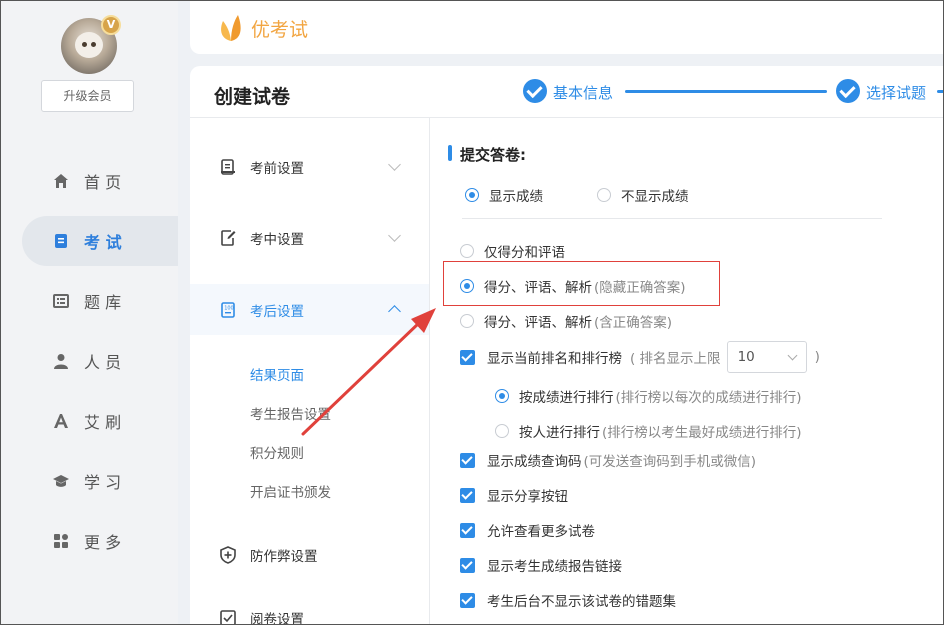  Describe the element at coordinates (746, 357) in the screenshot. I see `select-value: 10` at that location.